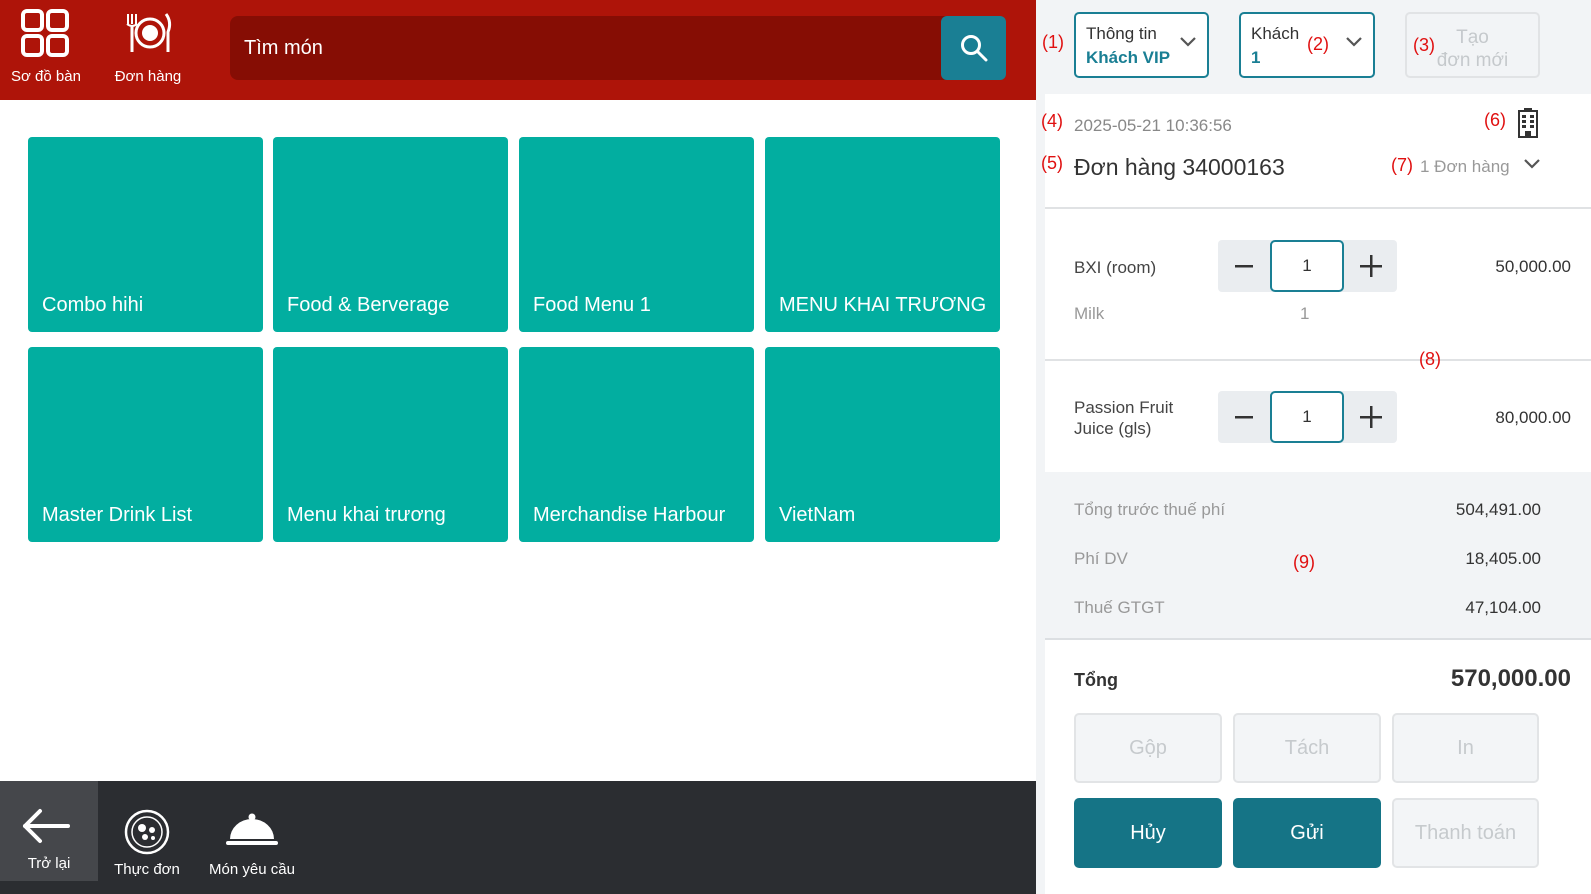 The image size is (1591, 894). Describe the element at coordinates (1153, 125) in the screenshot. I see `order-timestamp: 2025-05-21 10:36:56` at that location.